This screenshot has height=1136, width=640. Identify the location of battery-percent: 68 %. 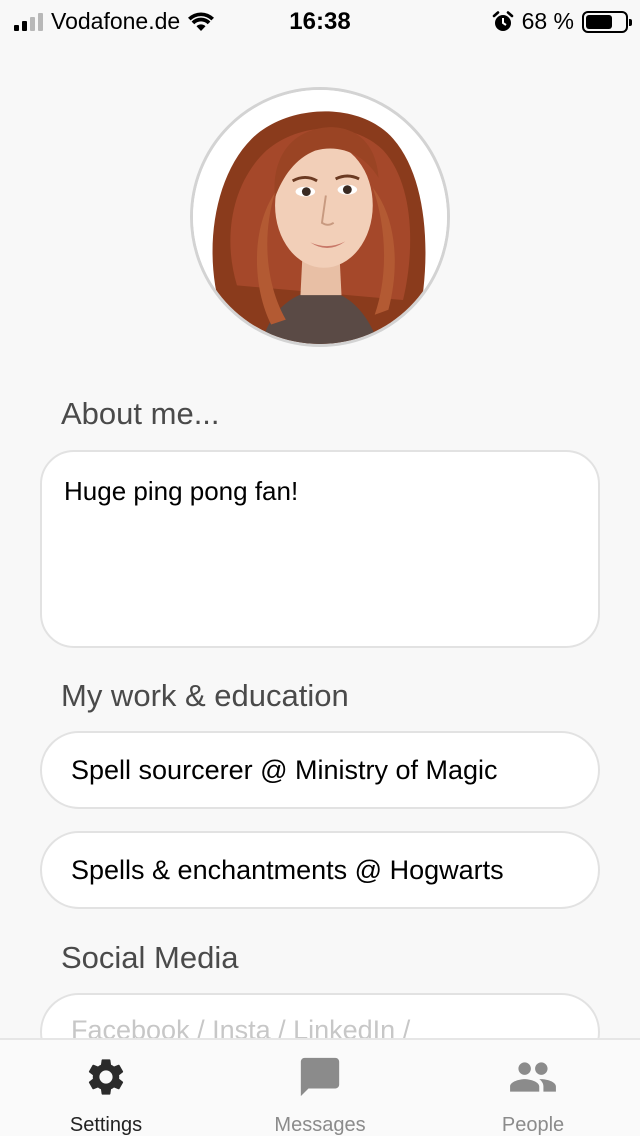
(547, 21).